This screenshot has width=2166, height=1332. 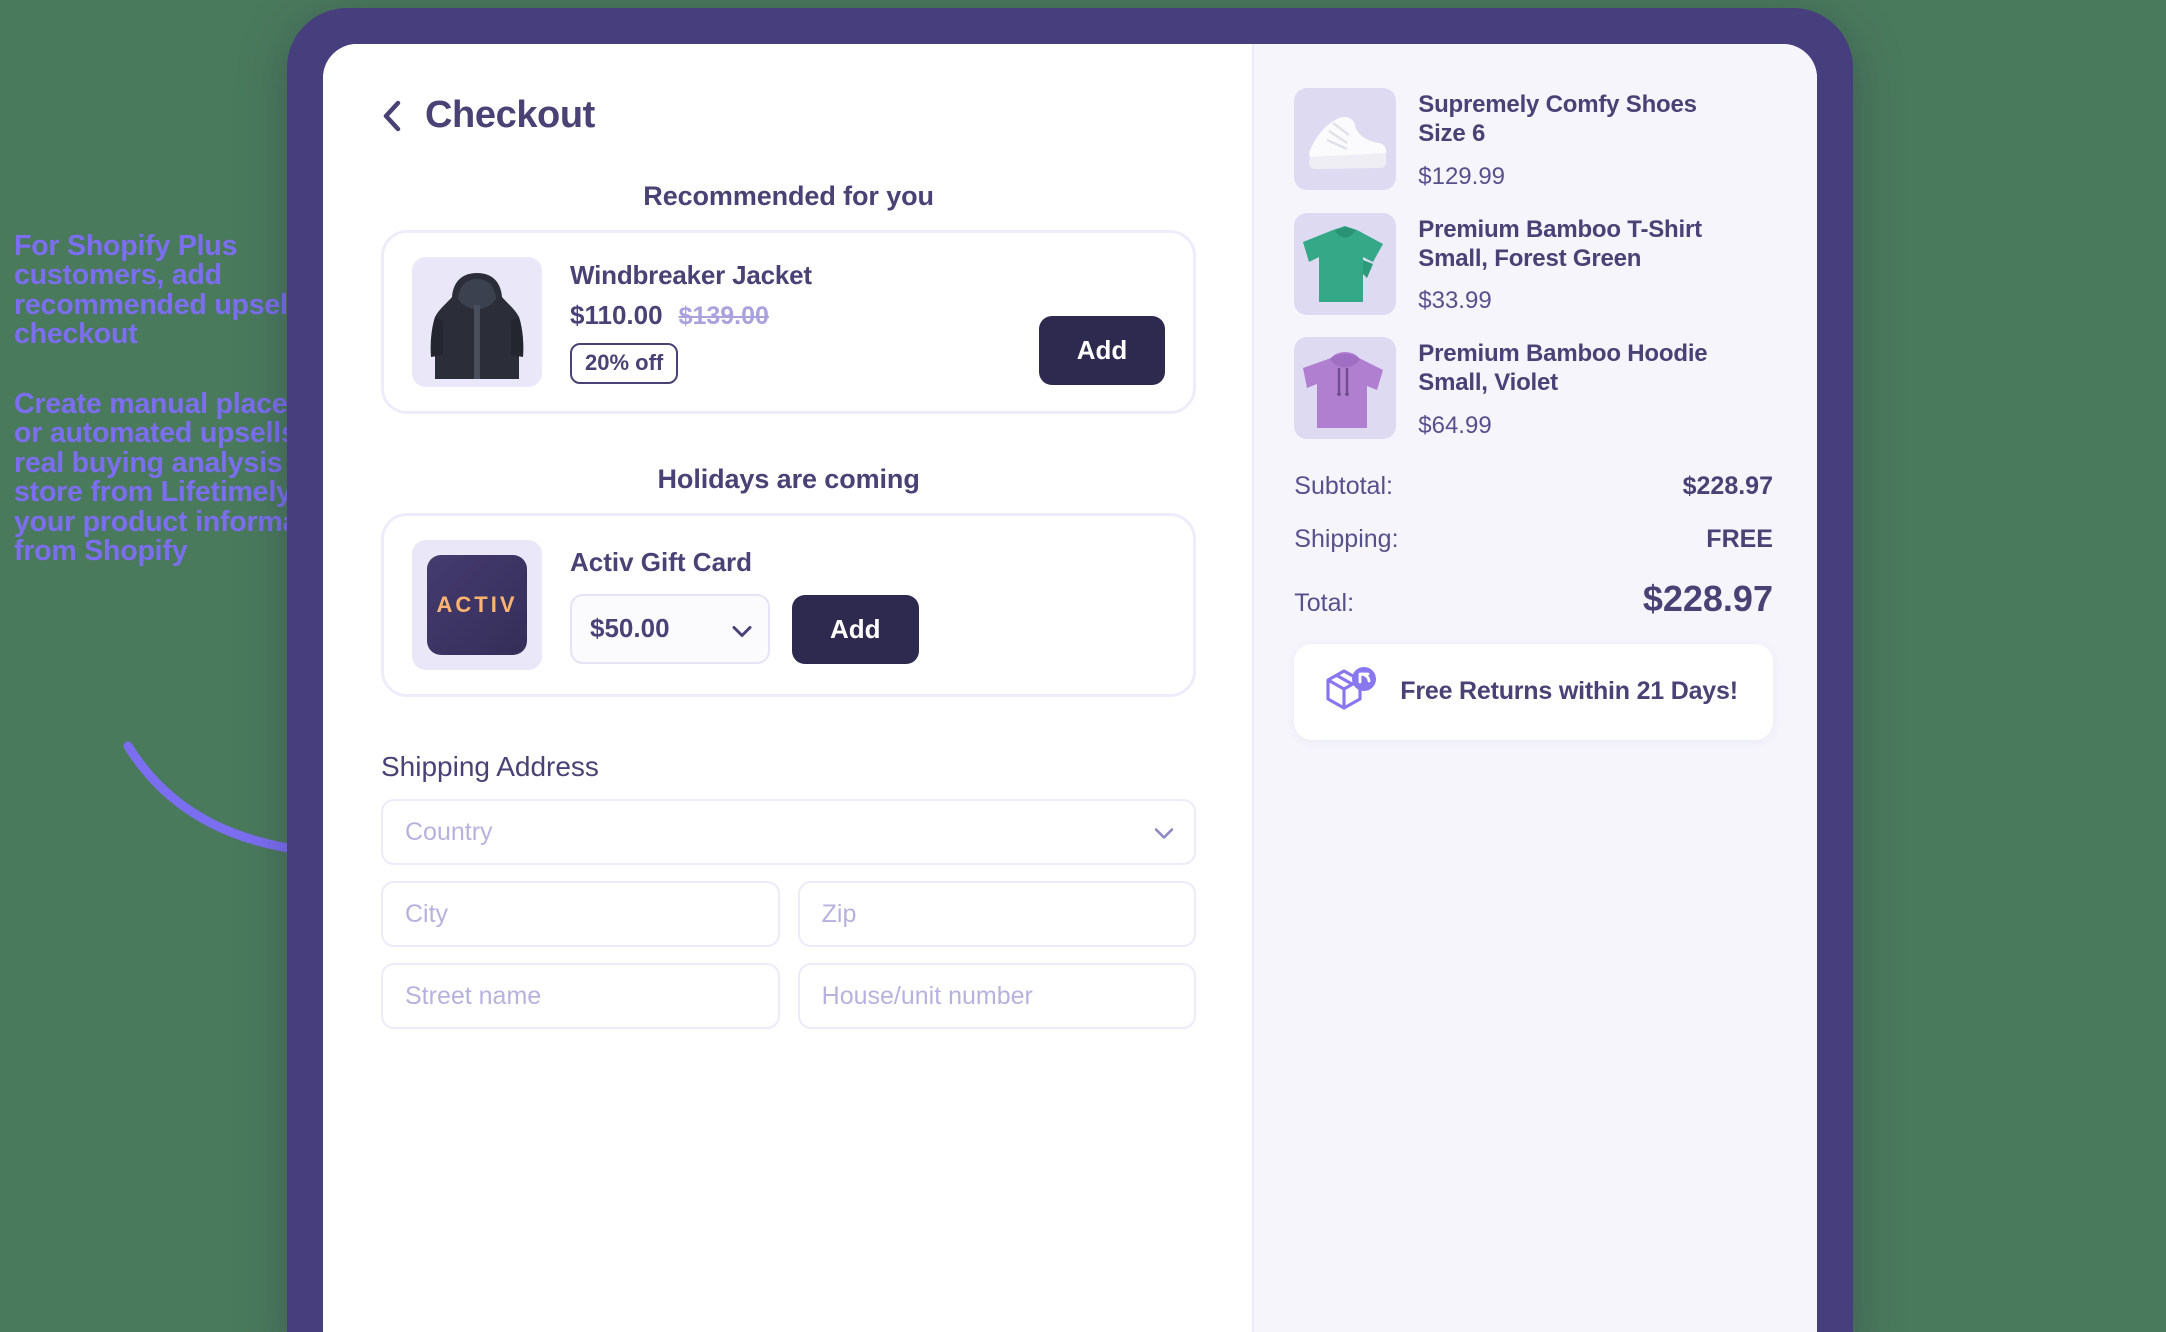 I want to click on free-returns-text: Free Returns within 21 Days!, so click(x=1569, y=691).